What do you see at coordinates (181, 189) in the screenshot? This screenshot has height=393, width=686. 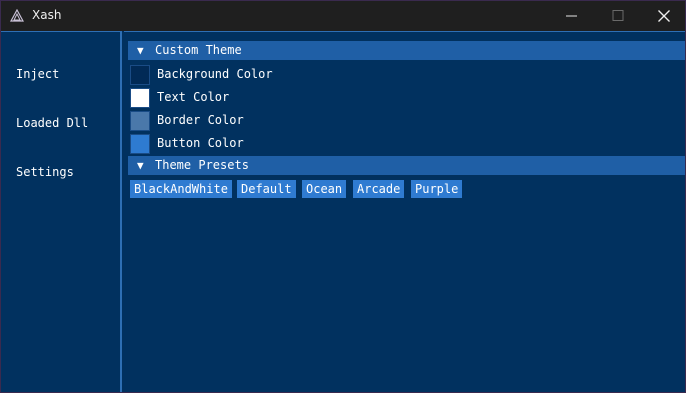 I see `preset-blackandwhite-button: BlackAndWhite` at bounding box center [181, 189].